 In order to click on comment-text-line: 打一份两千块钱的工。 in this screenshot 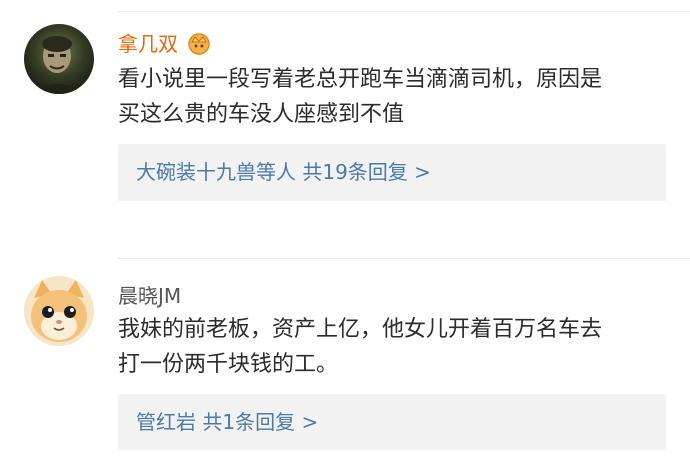, I will do `click(228, 364)`.